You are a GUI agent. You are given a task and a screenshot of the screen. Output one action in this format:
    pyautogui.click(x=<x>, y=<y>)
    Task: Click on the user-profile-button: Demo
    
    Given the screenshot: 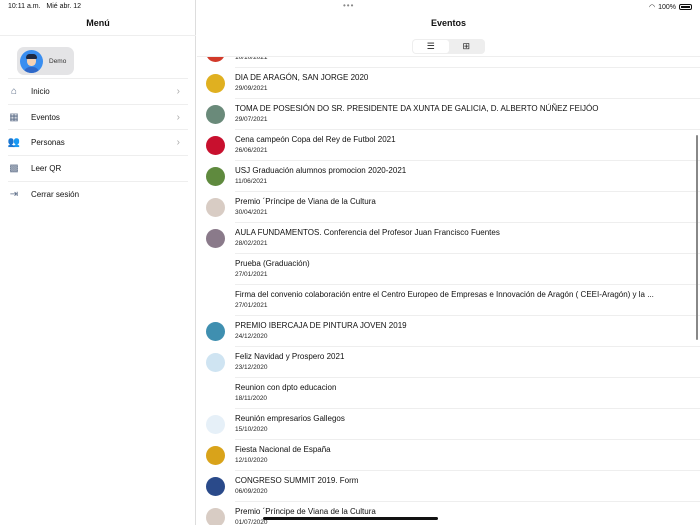 What is the action you would take?
    pyautogui.click(x=45, y=61)
    